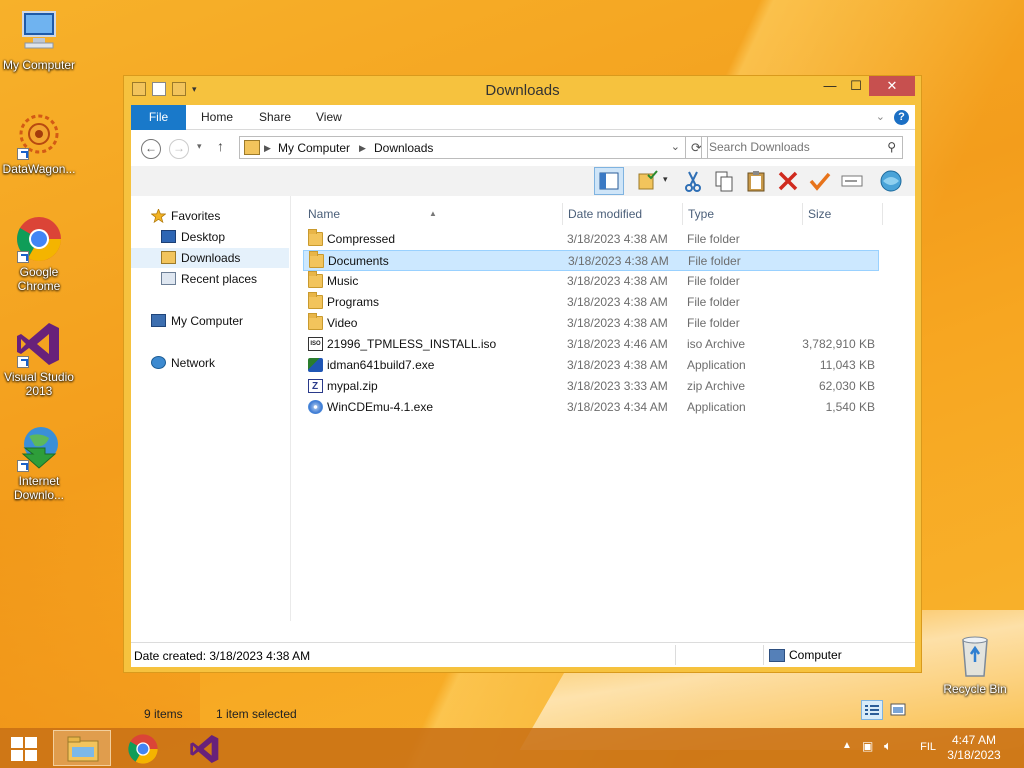 This screenshot has height=768, width=1024. Describe the element at coordinates (179, 149) in the screenshot. I see `forward-button: →` at that location.